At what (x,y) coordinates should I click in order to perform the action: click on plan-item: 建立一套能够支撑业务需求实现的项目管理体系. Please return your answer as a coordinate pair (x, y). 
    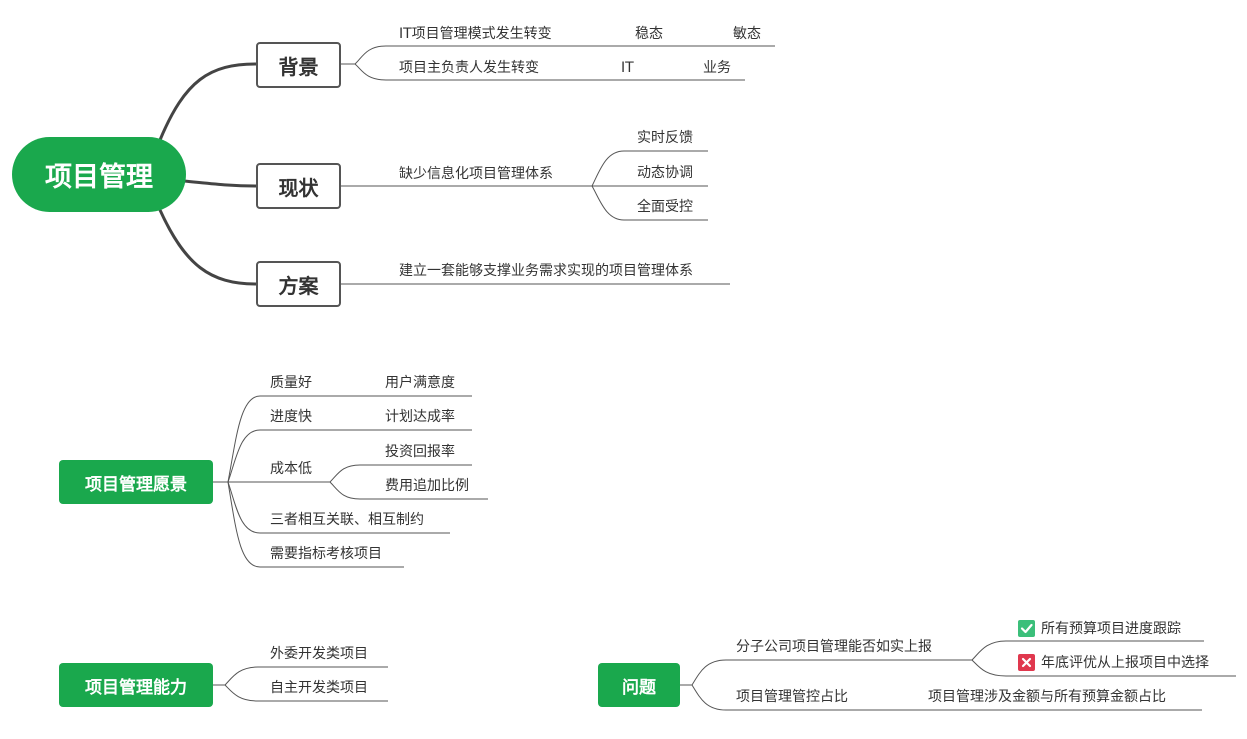
    Looking at the image, I should click on (546, 271).